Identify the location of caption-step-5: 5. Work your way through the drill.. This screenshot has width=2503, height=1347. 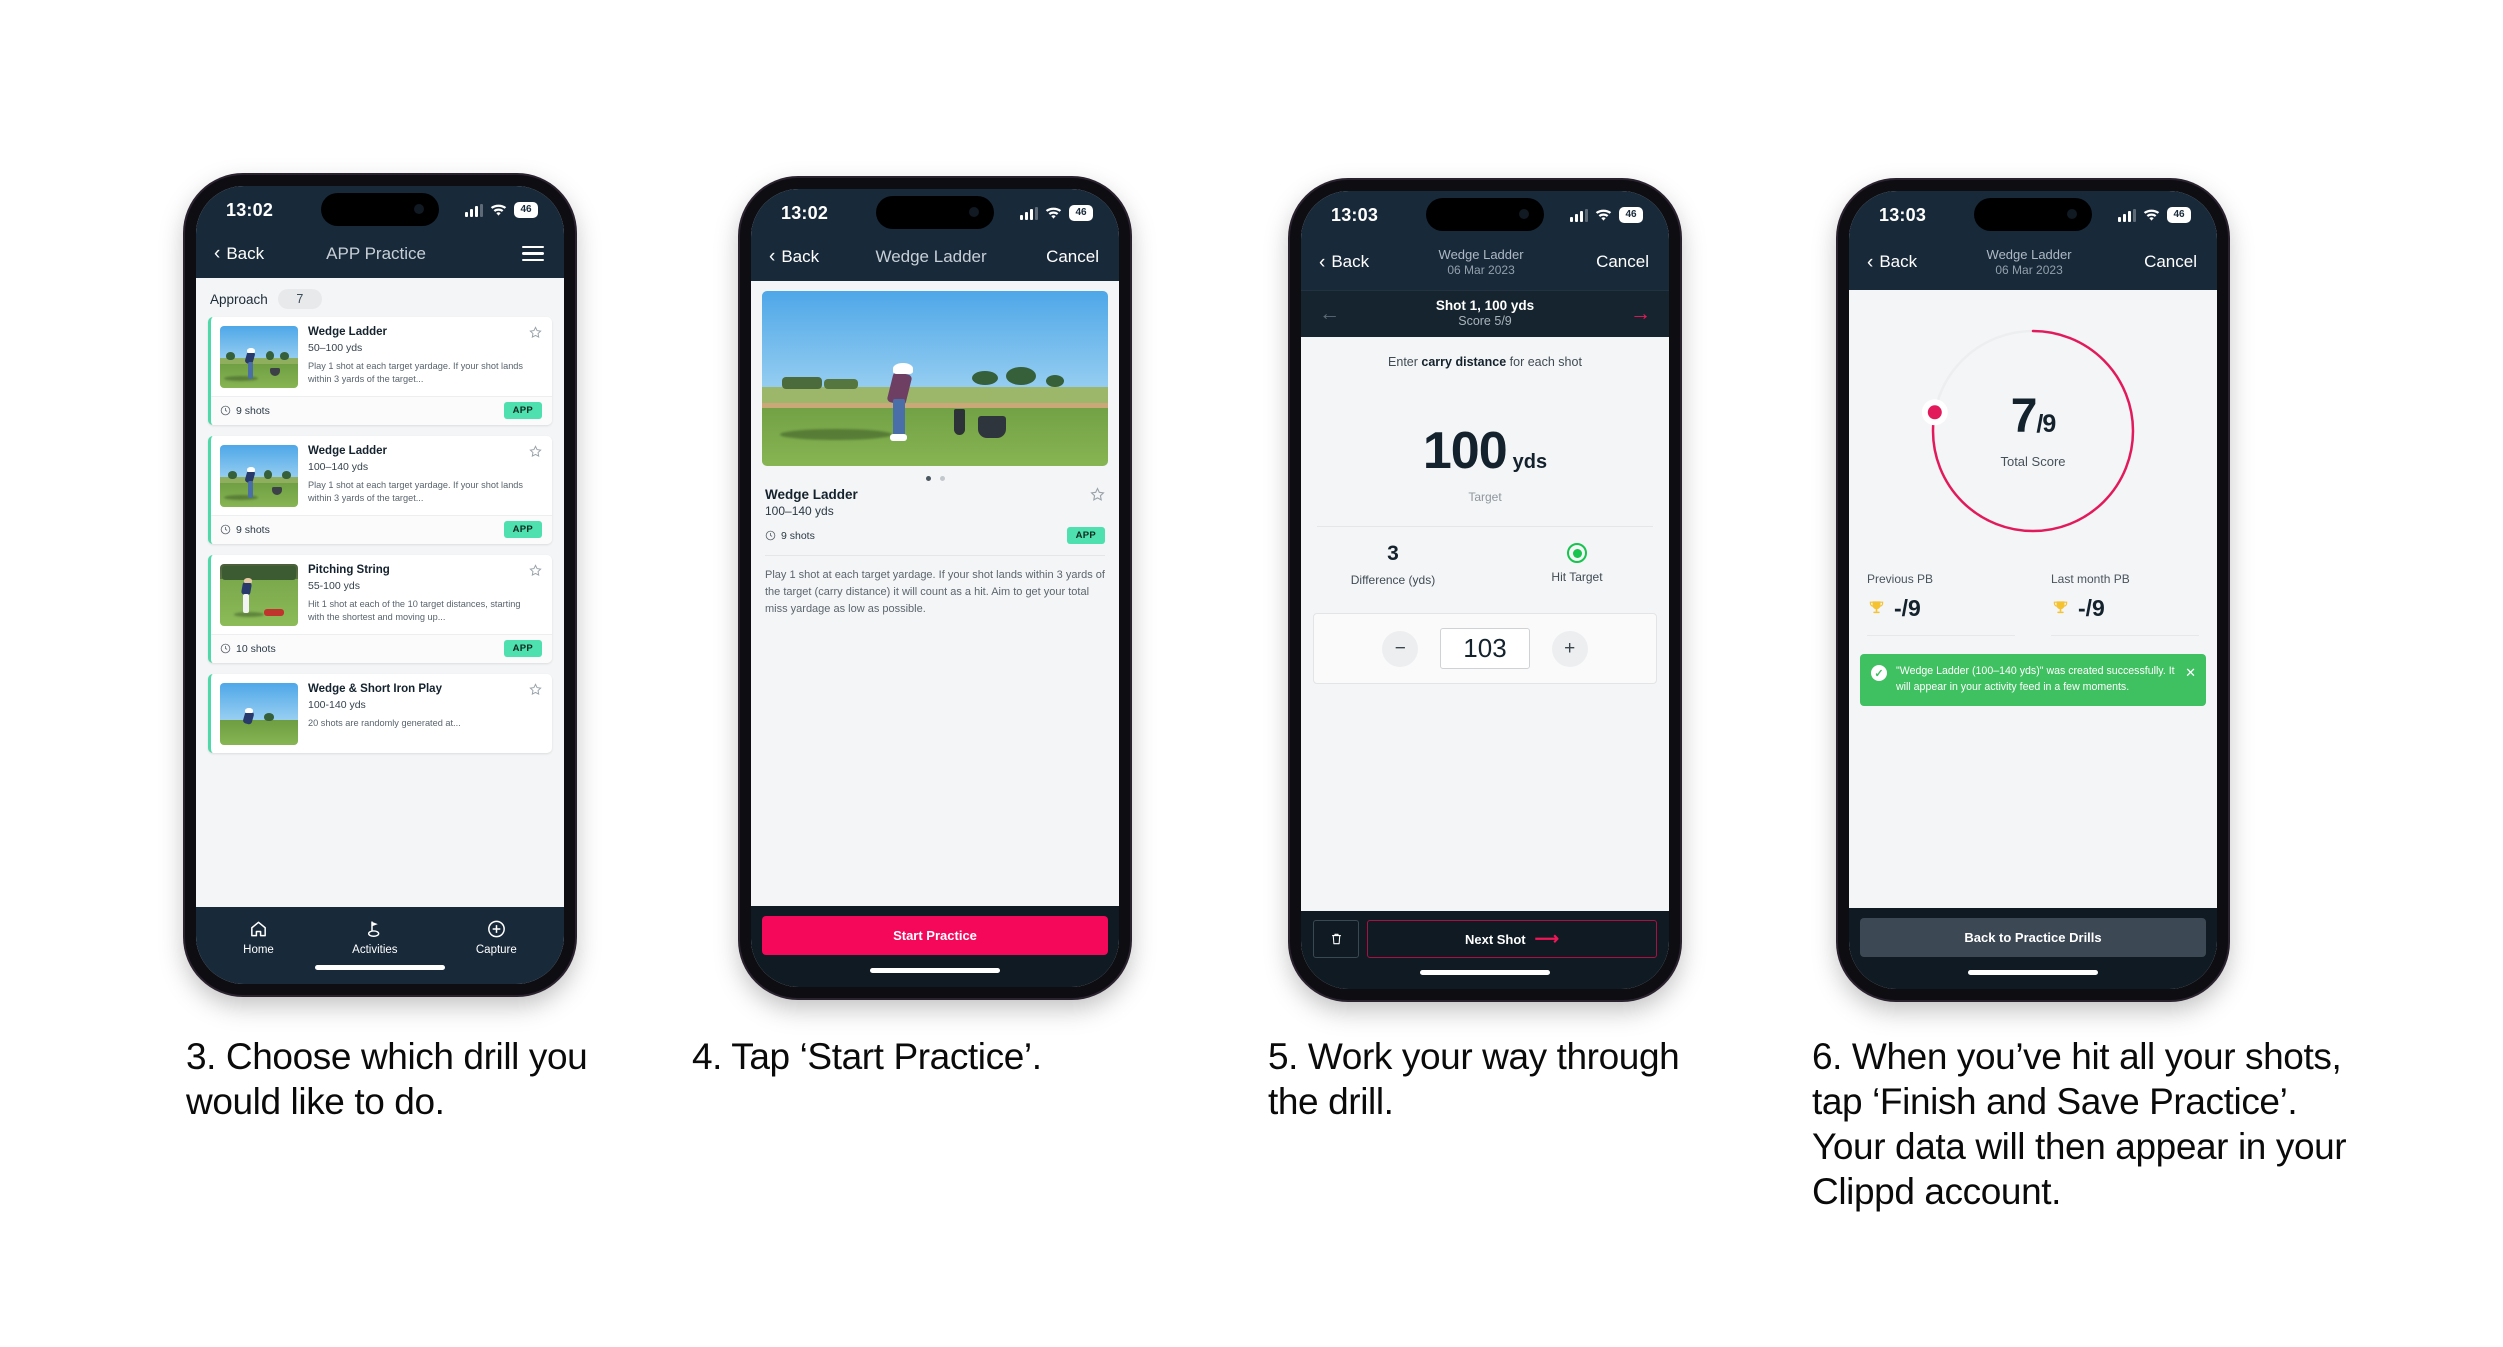
(1474, 1079).